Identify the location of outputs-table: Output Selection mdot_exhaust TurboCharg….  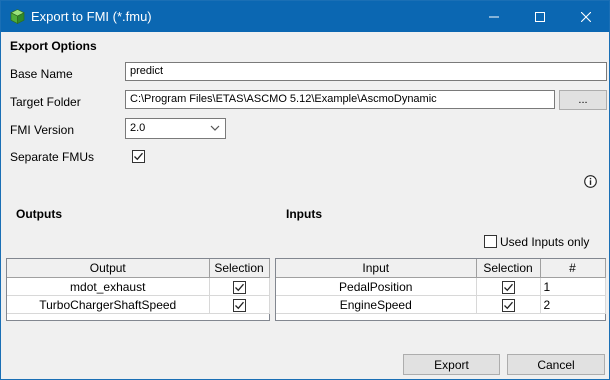
(138, 289).